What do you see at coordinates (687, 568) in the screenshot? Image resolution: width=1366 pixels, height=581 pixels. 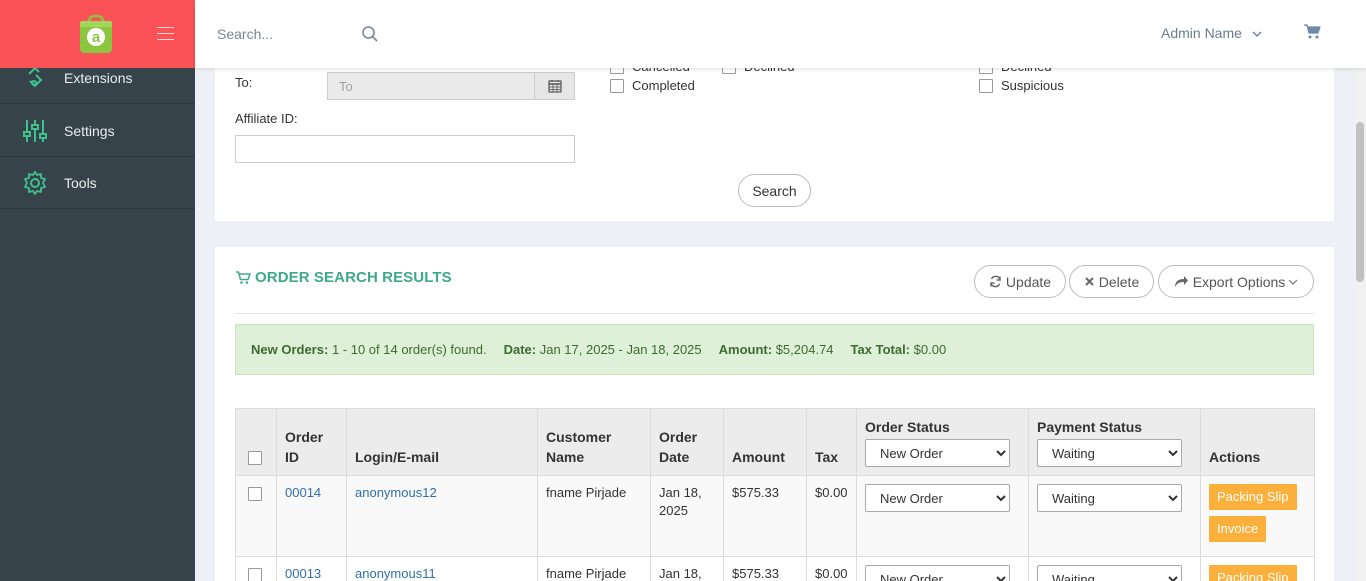 I see `order-date-cell: Jan 18,` at bounding box center [687, 568].